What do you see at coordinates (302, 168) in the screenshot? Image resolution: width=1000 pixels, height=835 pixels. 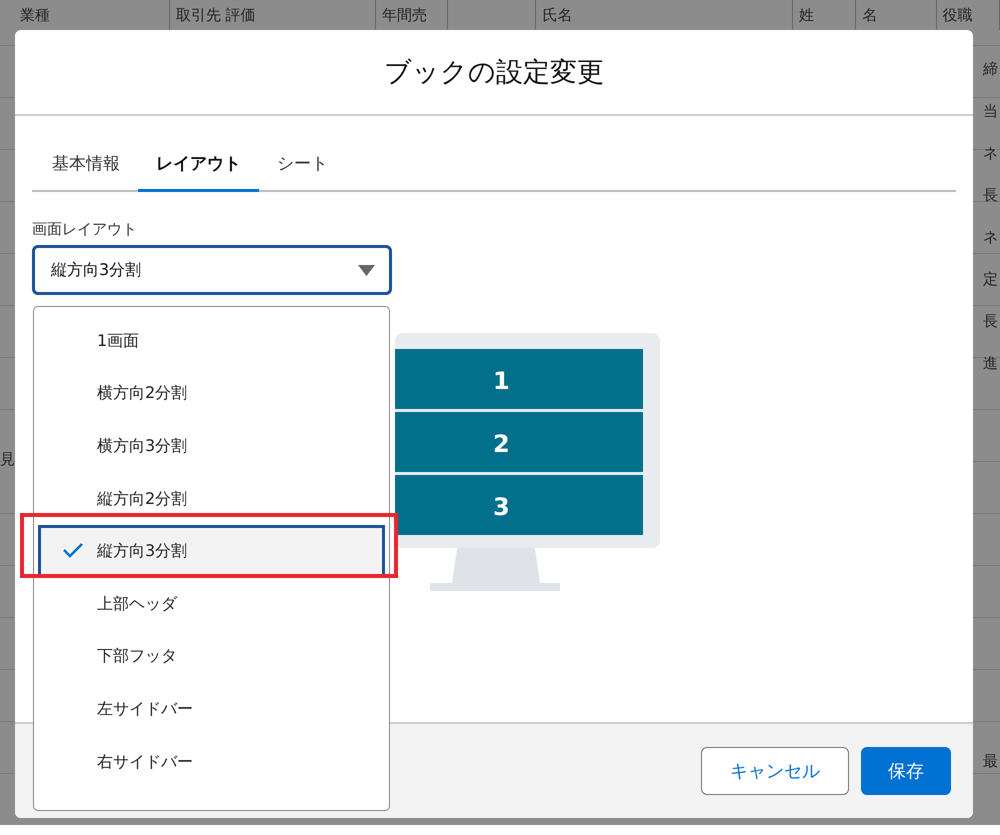 I see `tab: シート` at bounding box center [302, 168].